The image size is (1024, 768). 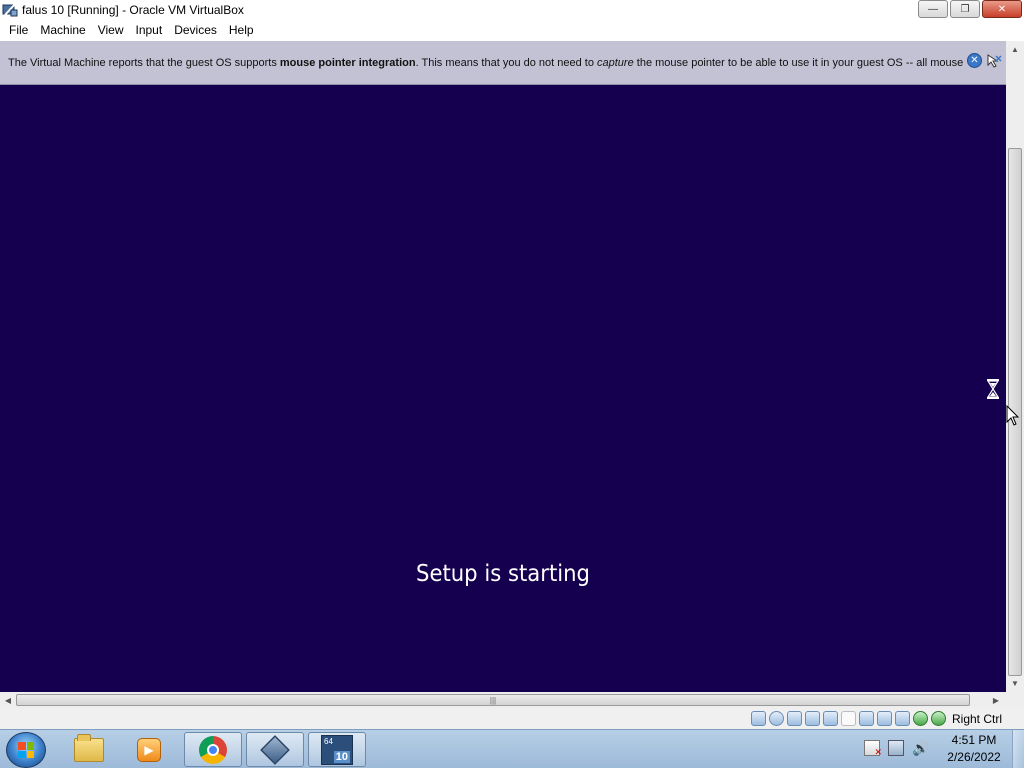 What do you see at coordinates (794, 718) in the screenshot?
I see `audio-icon` at bounding box center [794, 718].